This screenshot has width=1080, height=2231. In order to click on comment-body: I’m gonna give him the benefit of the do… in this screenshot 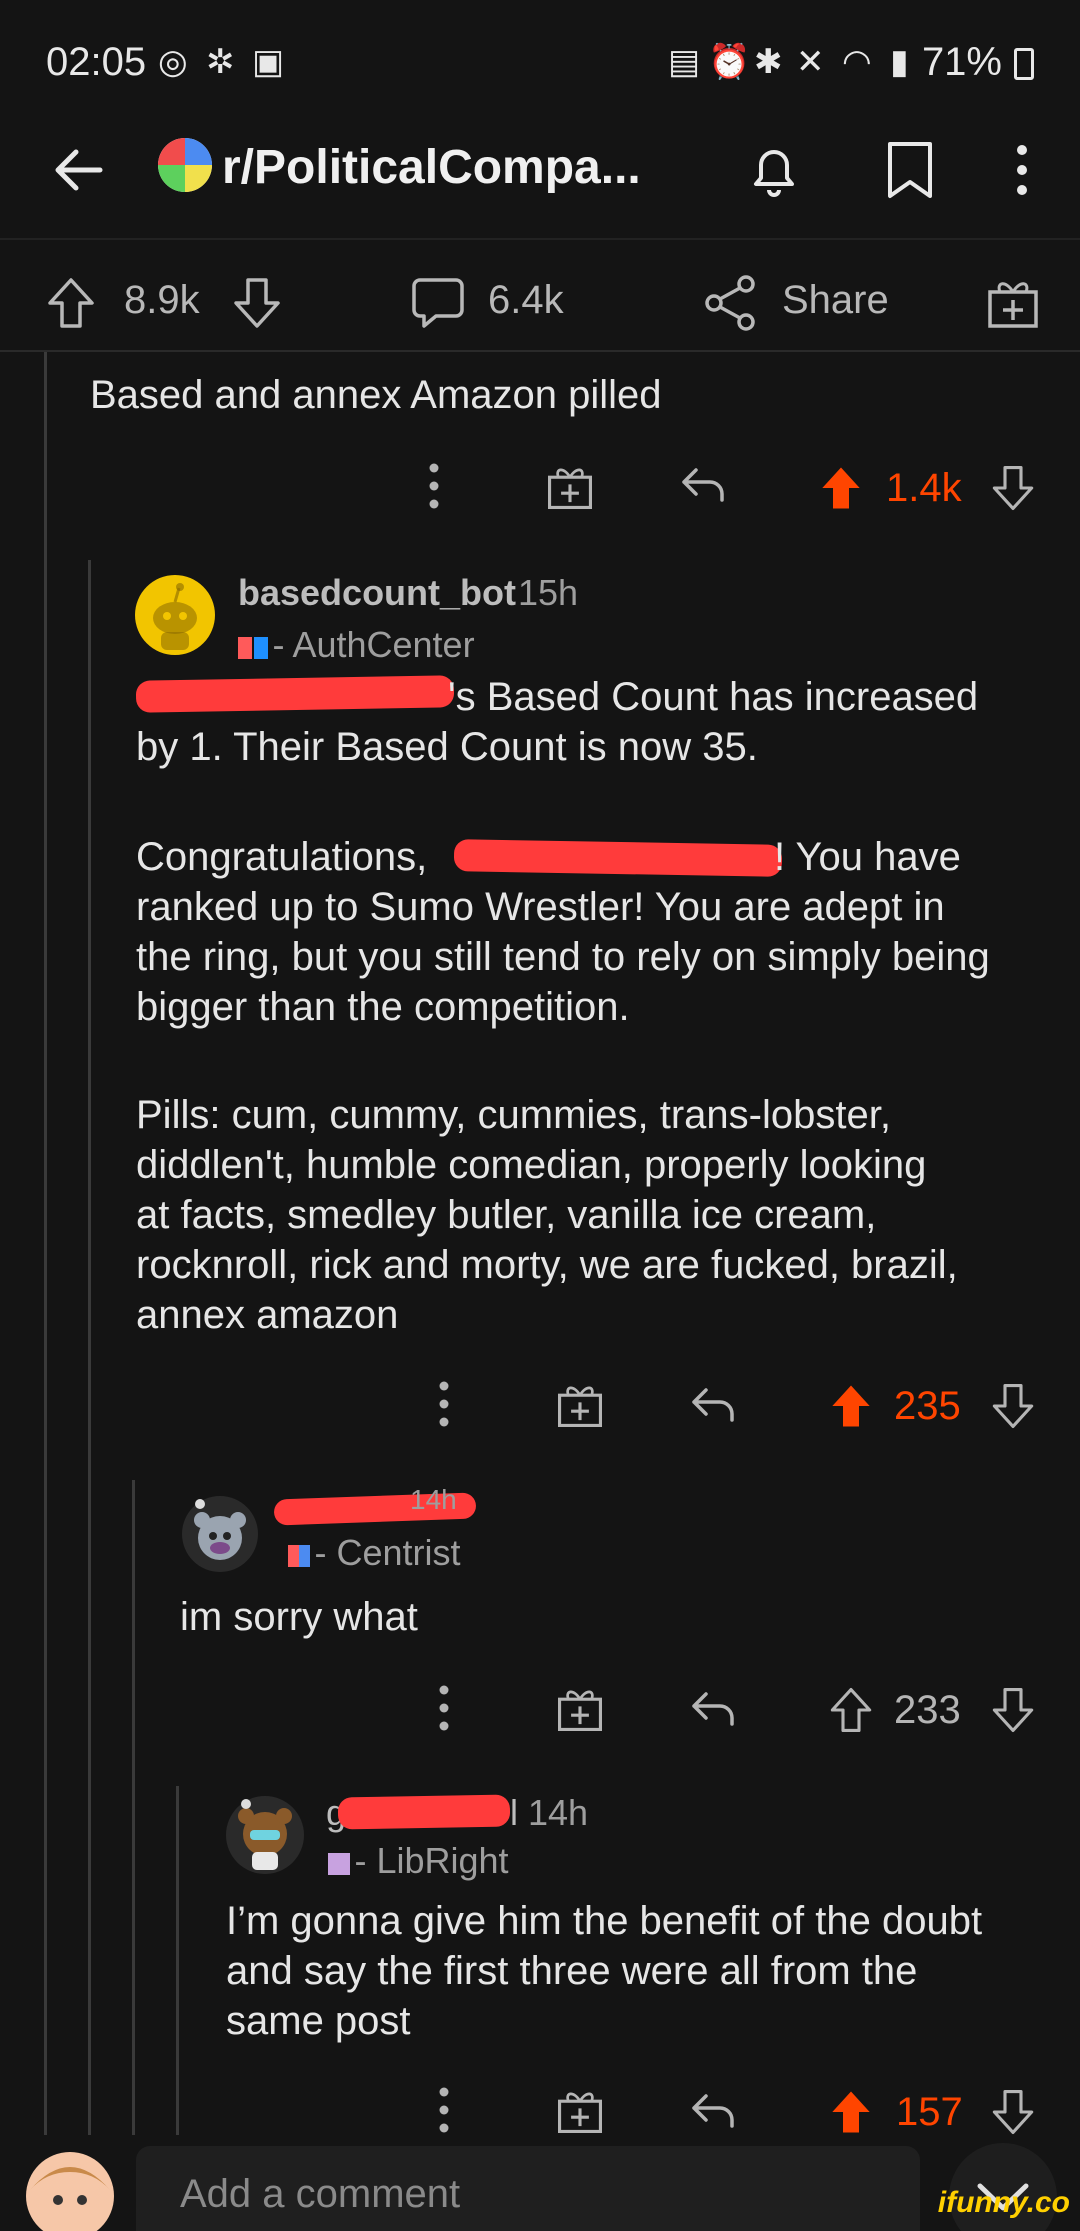, I will do `click(604, 1921)`.